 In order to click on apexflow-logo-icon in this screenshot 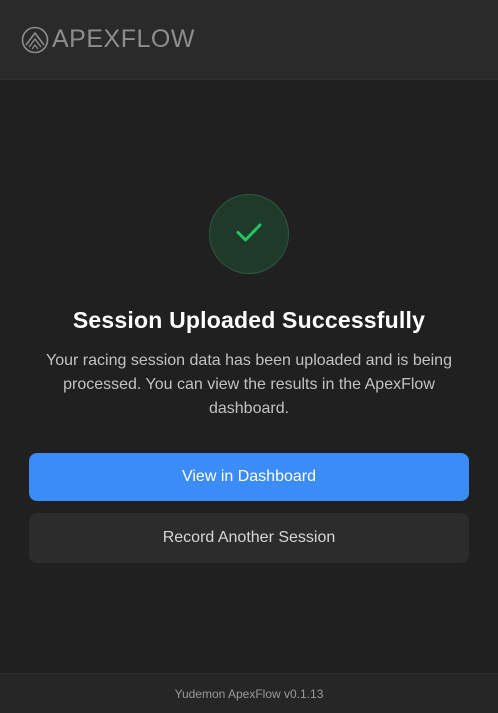, I will do `click(35, 40)`.